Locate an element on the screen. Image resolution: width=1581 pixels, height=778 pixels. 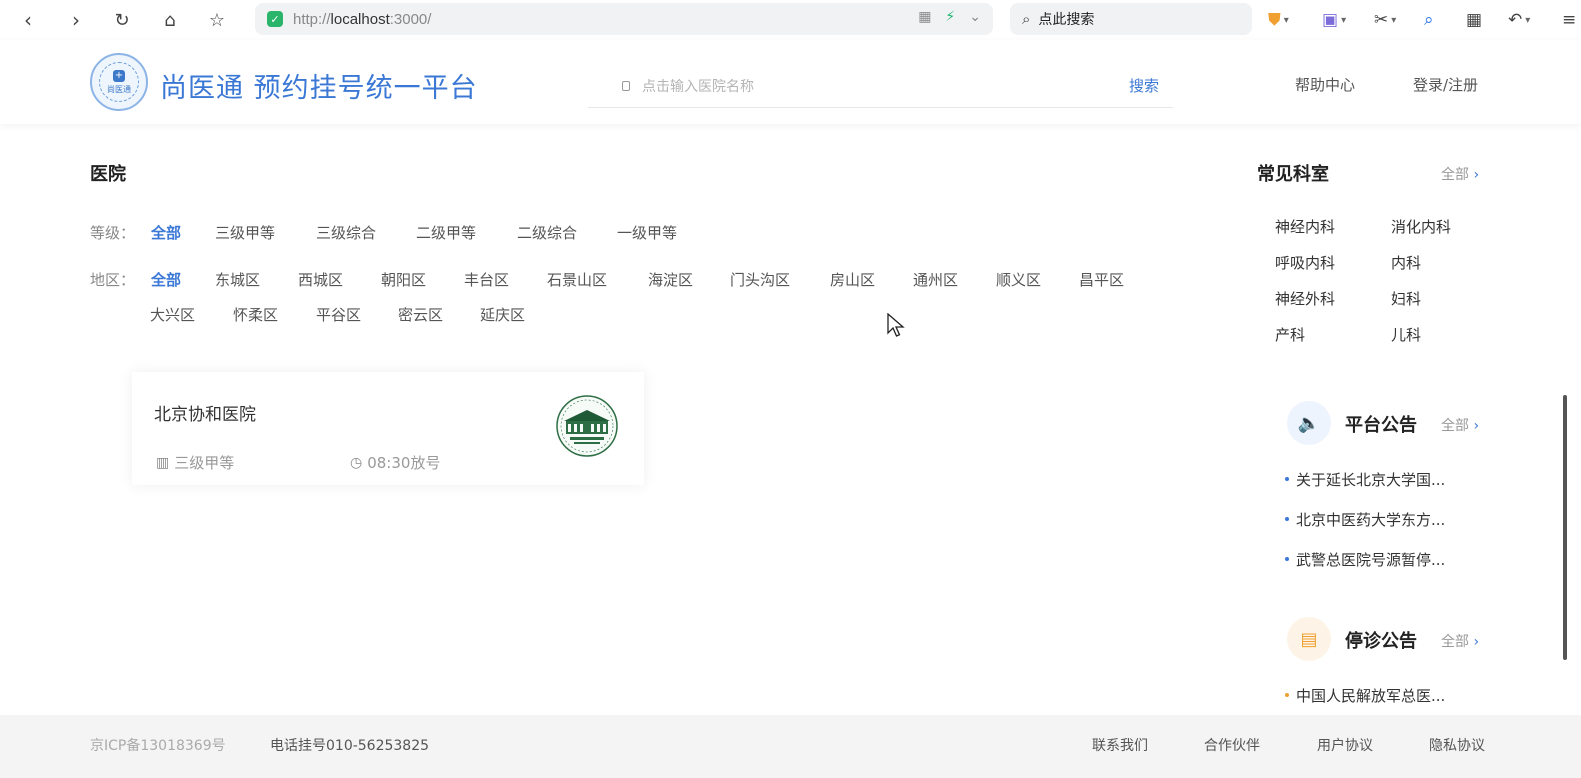
search-button: 搜索 is located at coordinates (1144, 85).